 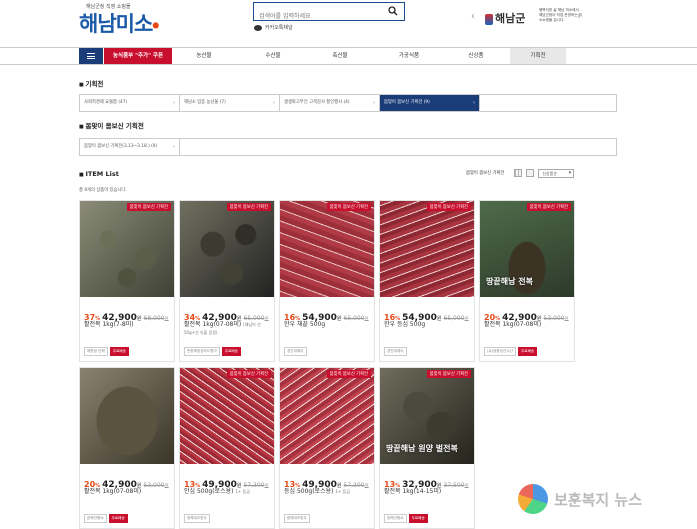 What do you see at coordinates (511, 351) in the screenshot?
I see `product-tags: (큐)쌍환당선수산 무료배송` at bounding box center [511, 351].